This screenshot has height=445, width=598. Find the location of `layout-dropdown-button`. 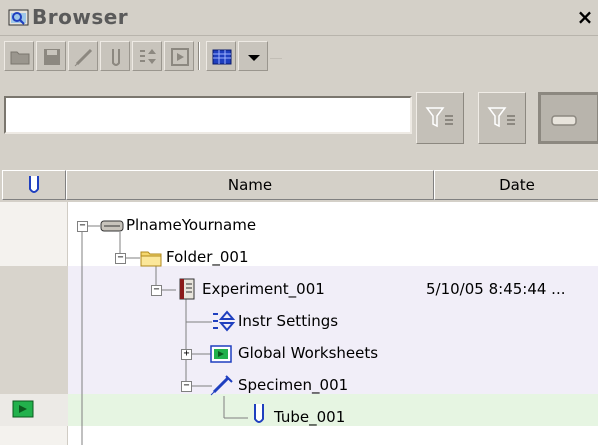

layout-dropdown-button is located at coordinates (253, 56).